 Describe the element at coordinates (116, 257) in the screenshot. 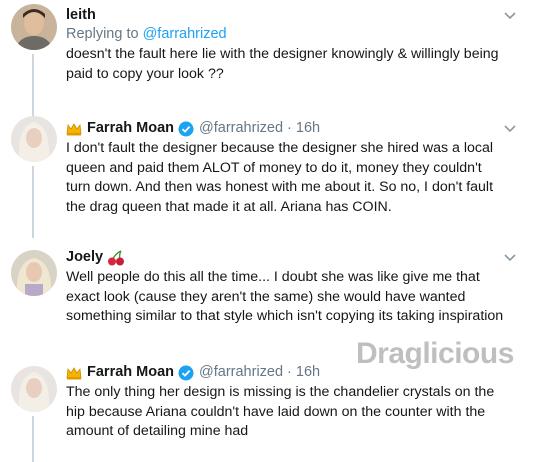

I see `cherry-emoji-icon` at that location.